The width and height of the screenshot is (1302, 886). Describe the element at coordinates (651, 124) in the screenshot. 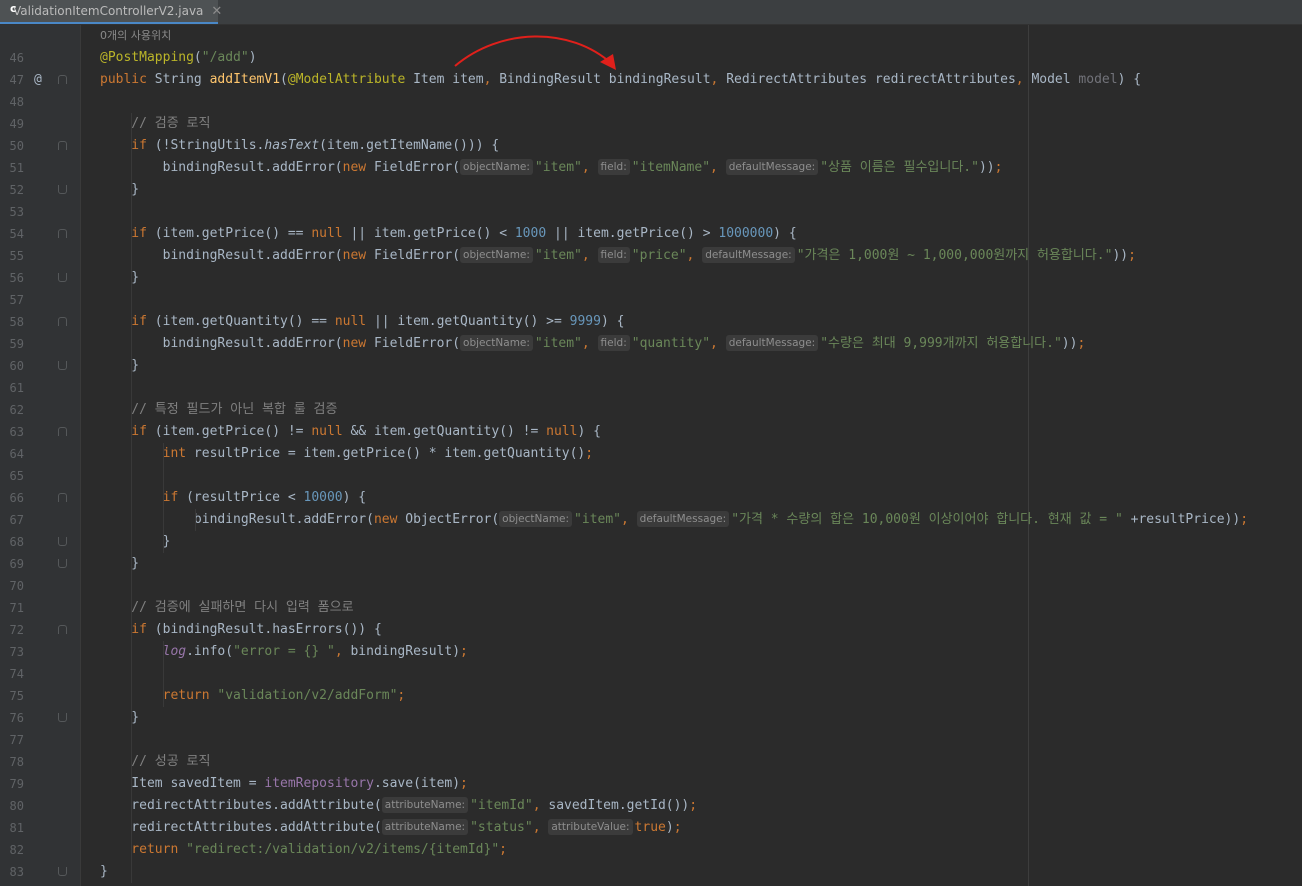

I see `code-line: 49 // 검증 로직` at that location.